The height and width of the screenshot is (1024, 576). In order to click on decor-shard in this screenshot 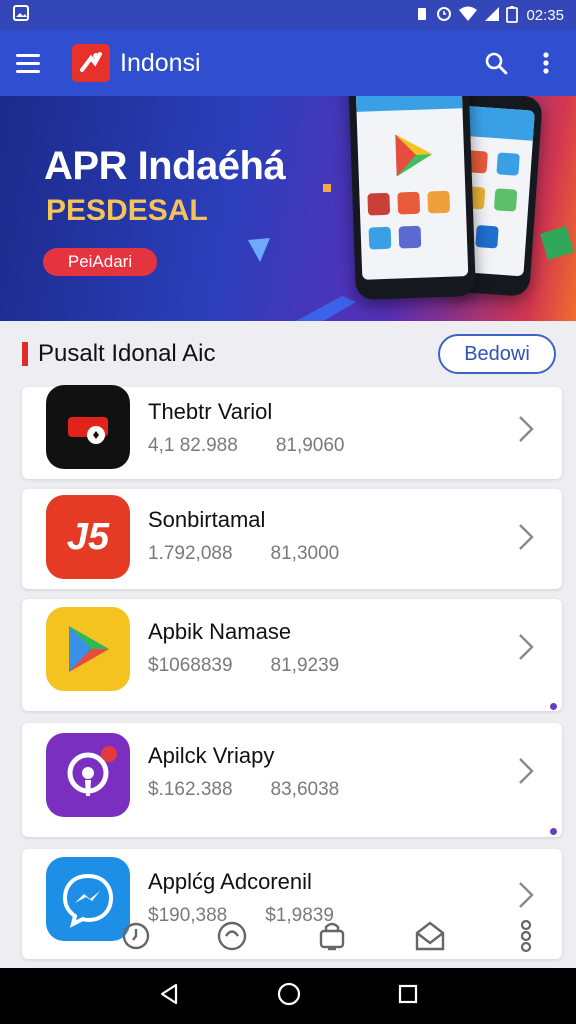, I will do `click(259, 252)`.